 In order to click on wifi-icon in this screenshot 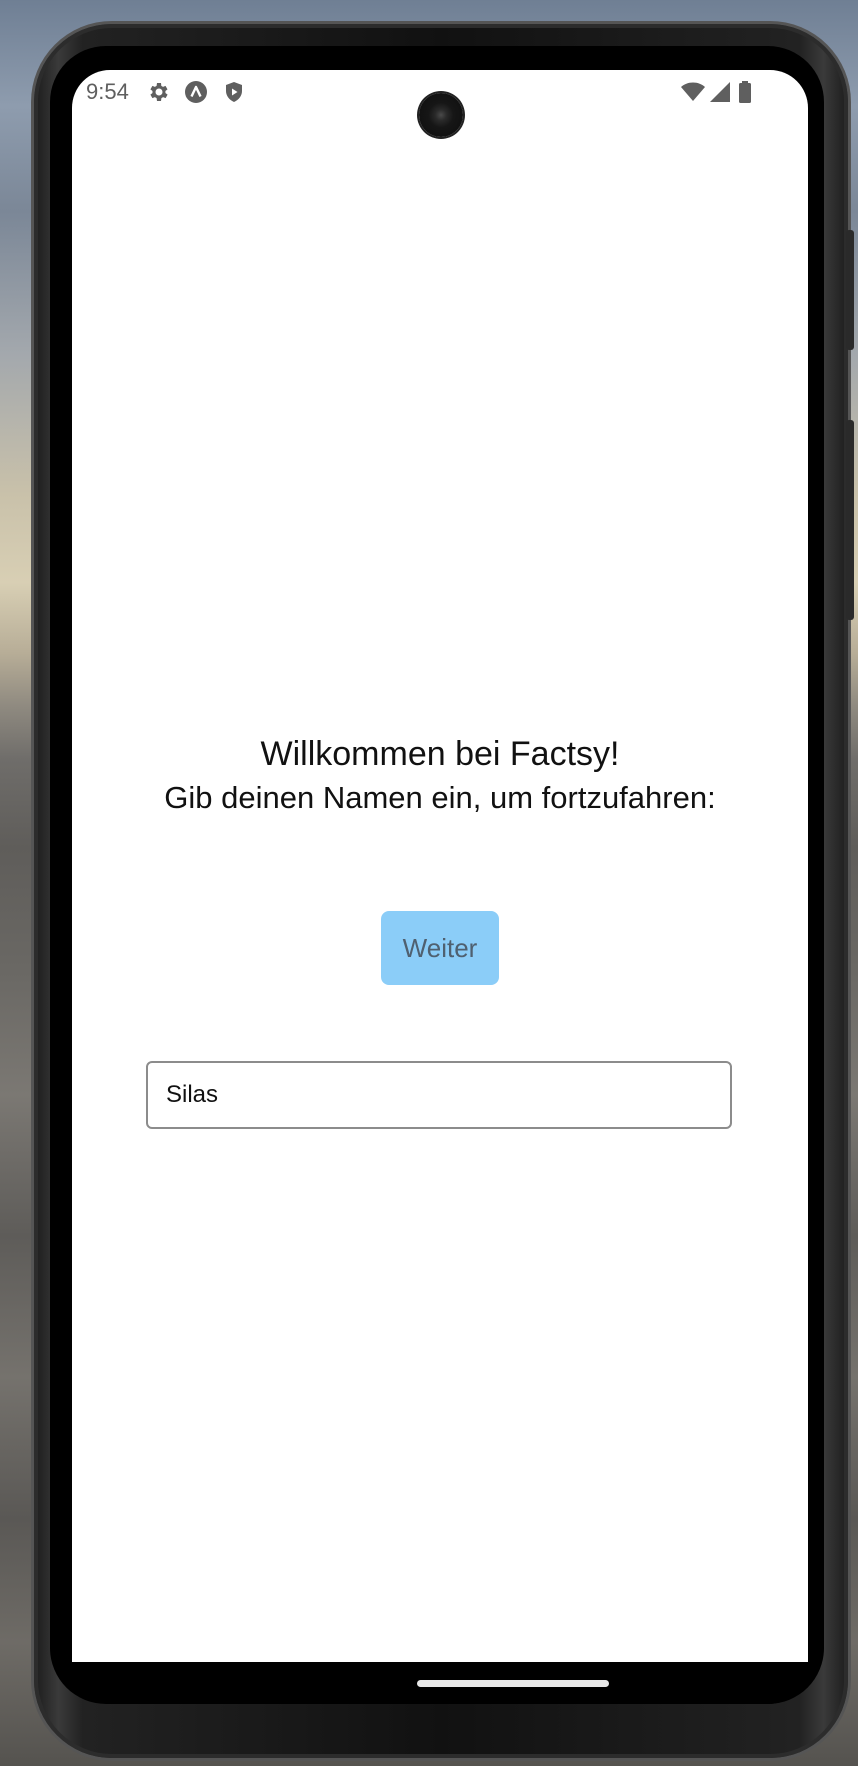, I will do `click(693, 91)`.